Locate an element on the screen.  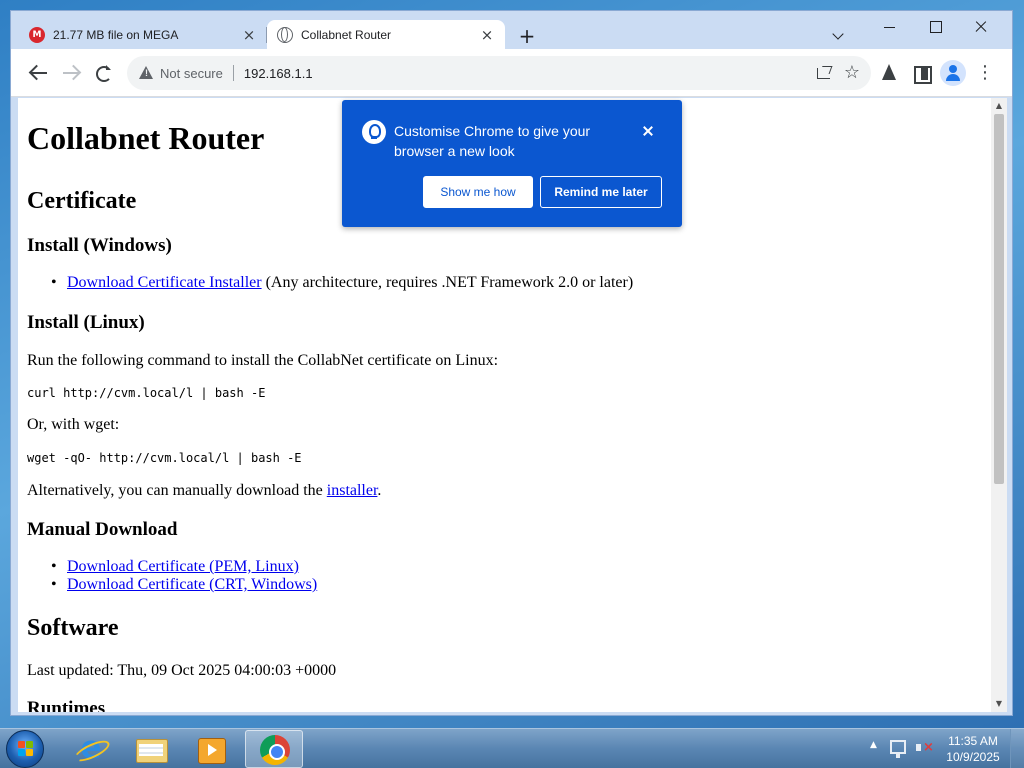
omnibox-divider is located at coordinates (233, 73).